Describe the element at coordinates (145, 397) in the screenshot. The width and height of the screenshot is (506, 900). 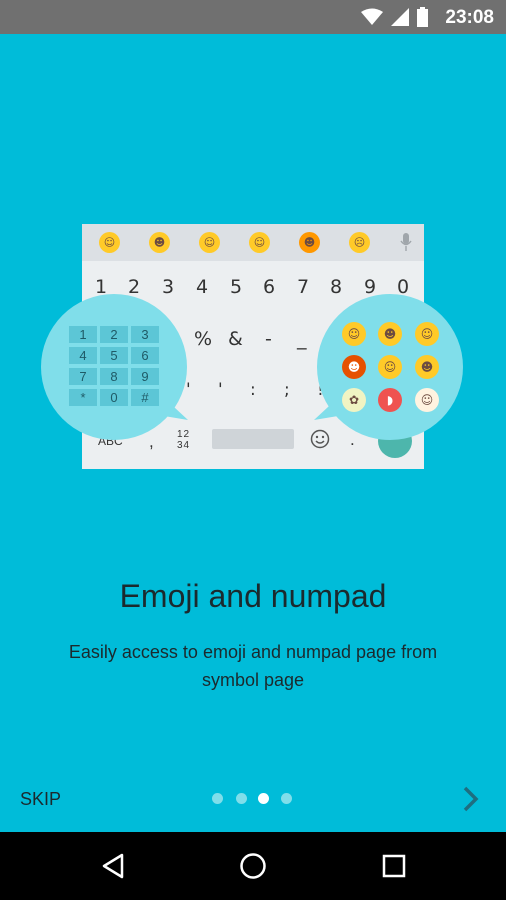
I see `numpad-key-hash: #` at that location.